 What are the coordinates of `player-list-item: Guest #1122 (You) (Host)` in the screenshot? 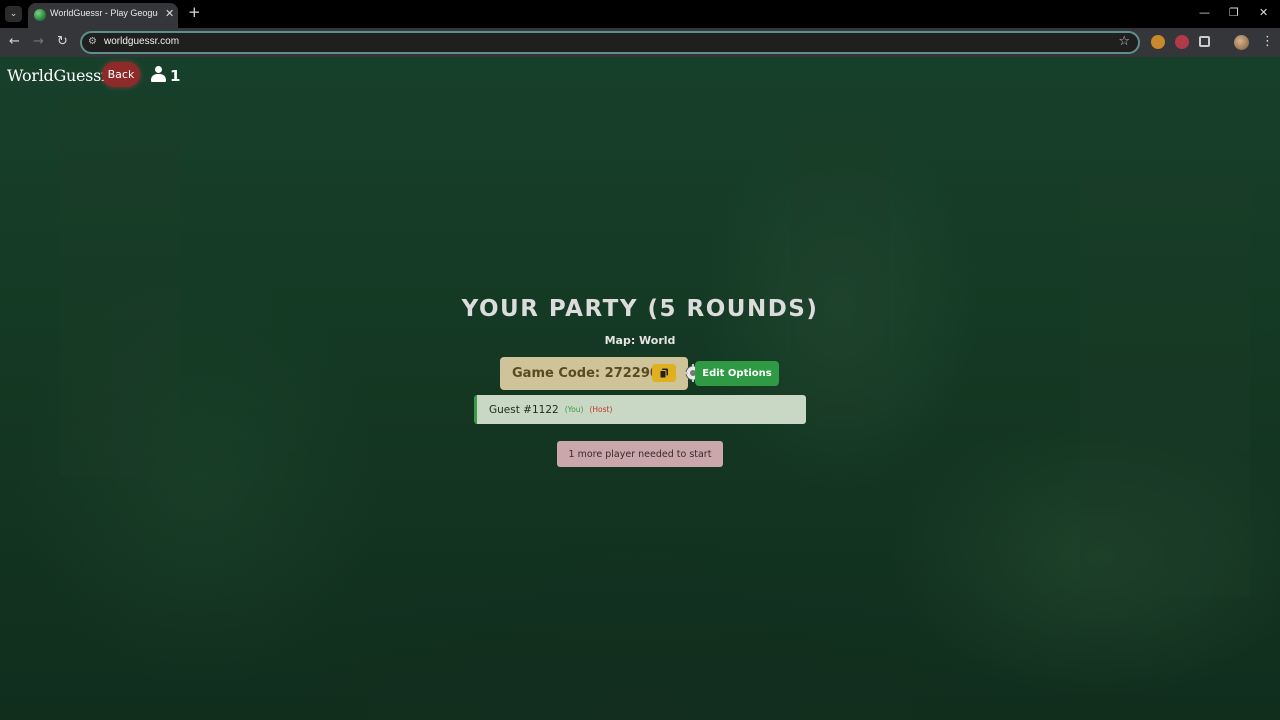 It's located at (640, 409).